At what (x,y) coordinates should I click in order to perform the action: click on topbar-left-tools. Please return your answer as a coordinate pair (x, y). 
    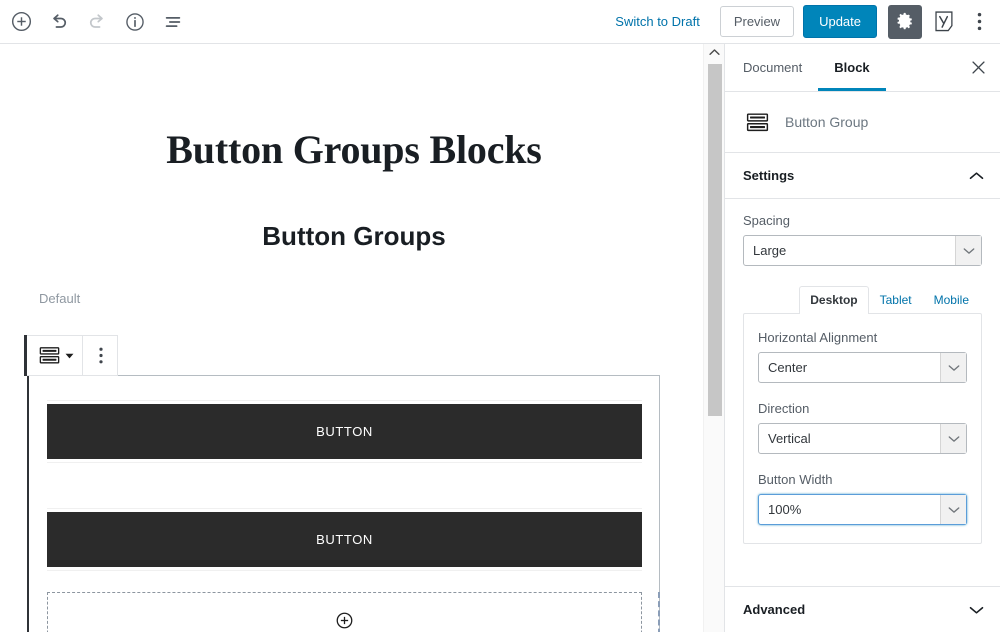
    Looking at the image, I should click on (96, 22).